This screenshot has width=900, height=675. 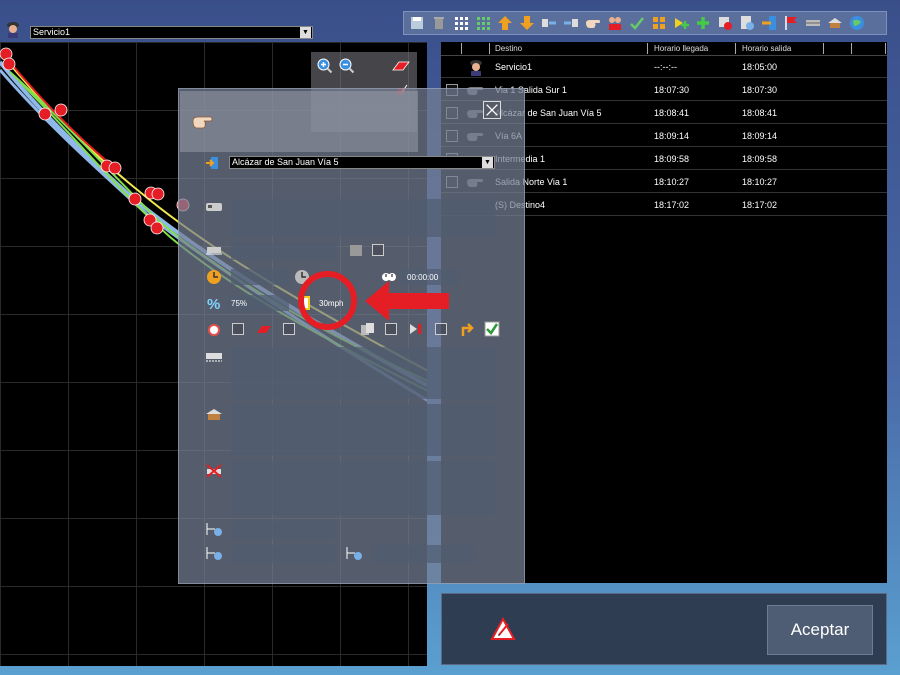 I want to click on move-down-icon, so click(x=527, y=23).